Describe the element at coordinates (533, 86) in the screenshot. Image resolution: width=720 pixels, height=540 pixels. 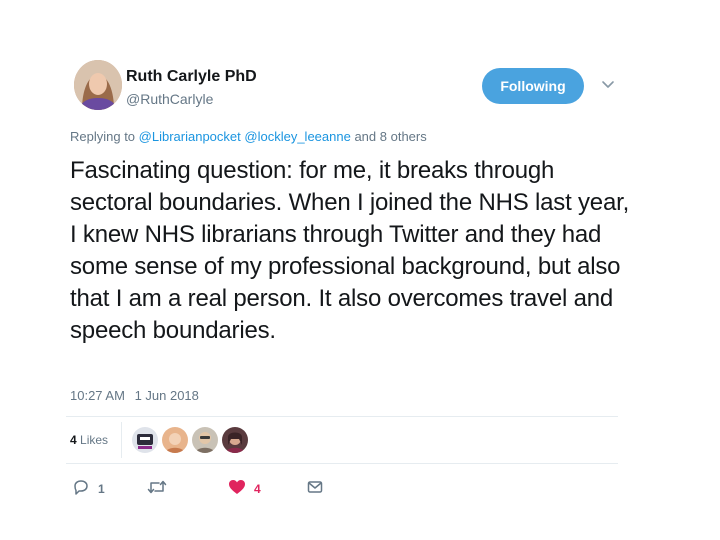
I see `following-button: Following` at that location.